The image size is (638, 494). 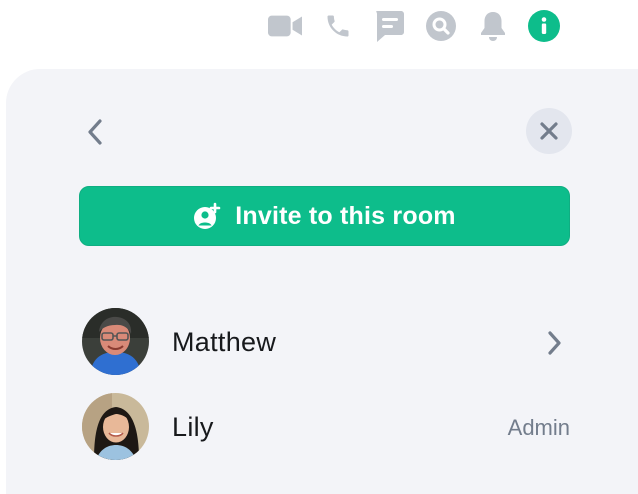 What do you see at coordinates (193, 427) in the screenshot?
I see `member-name: Lily` at bounding box center [193, 427].